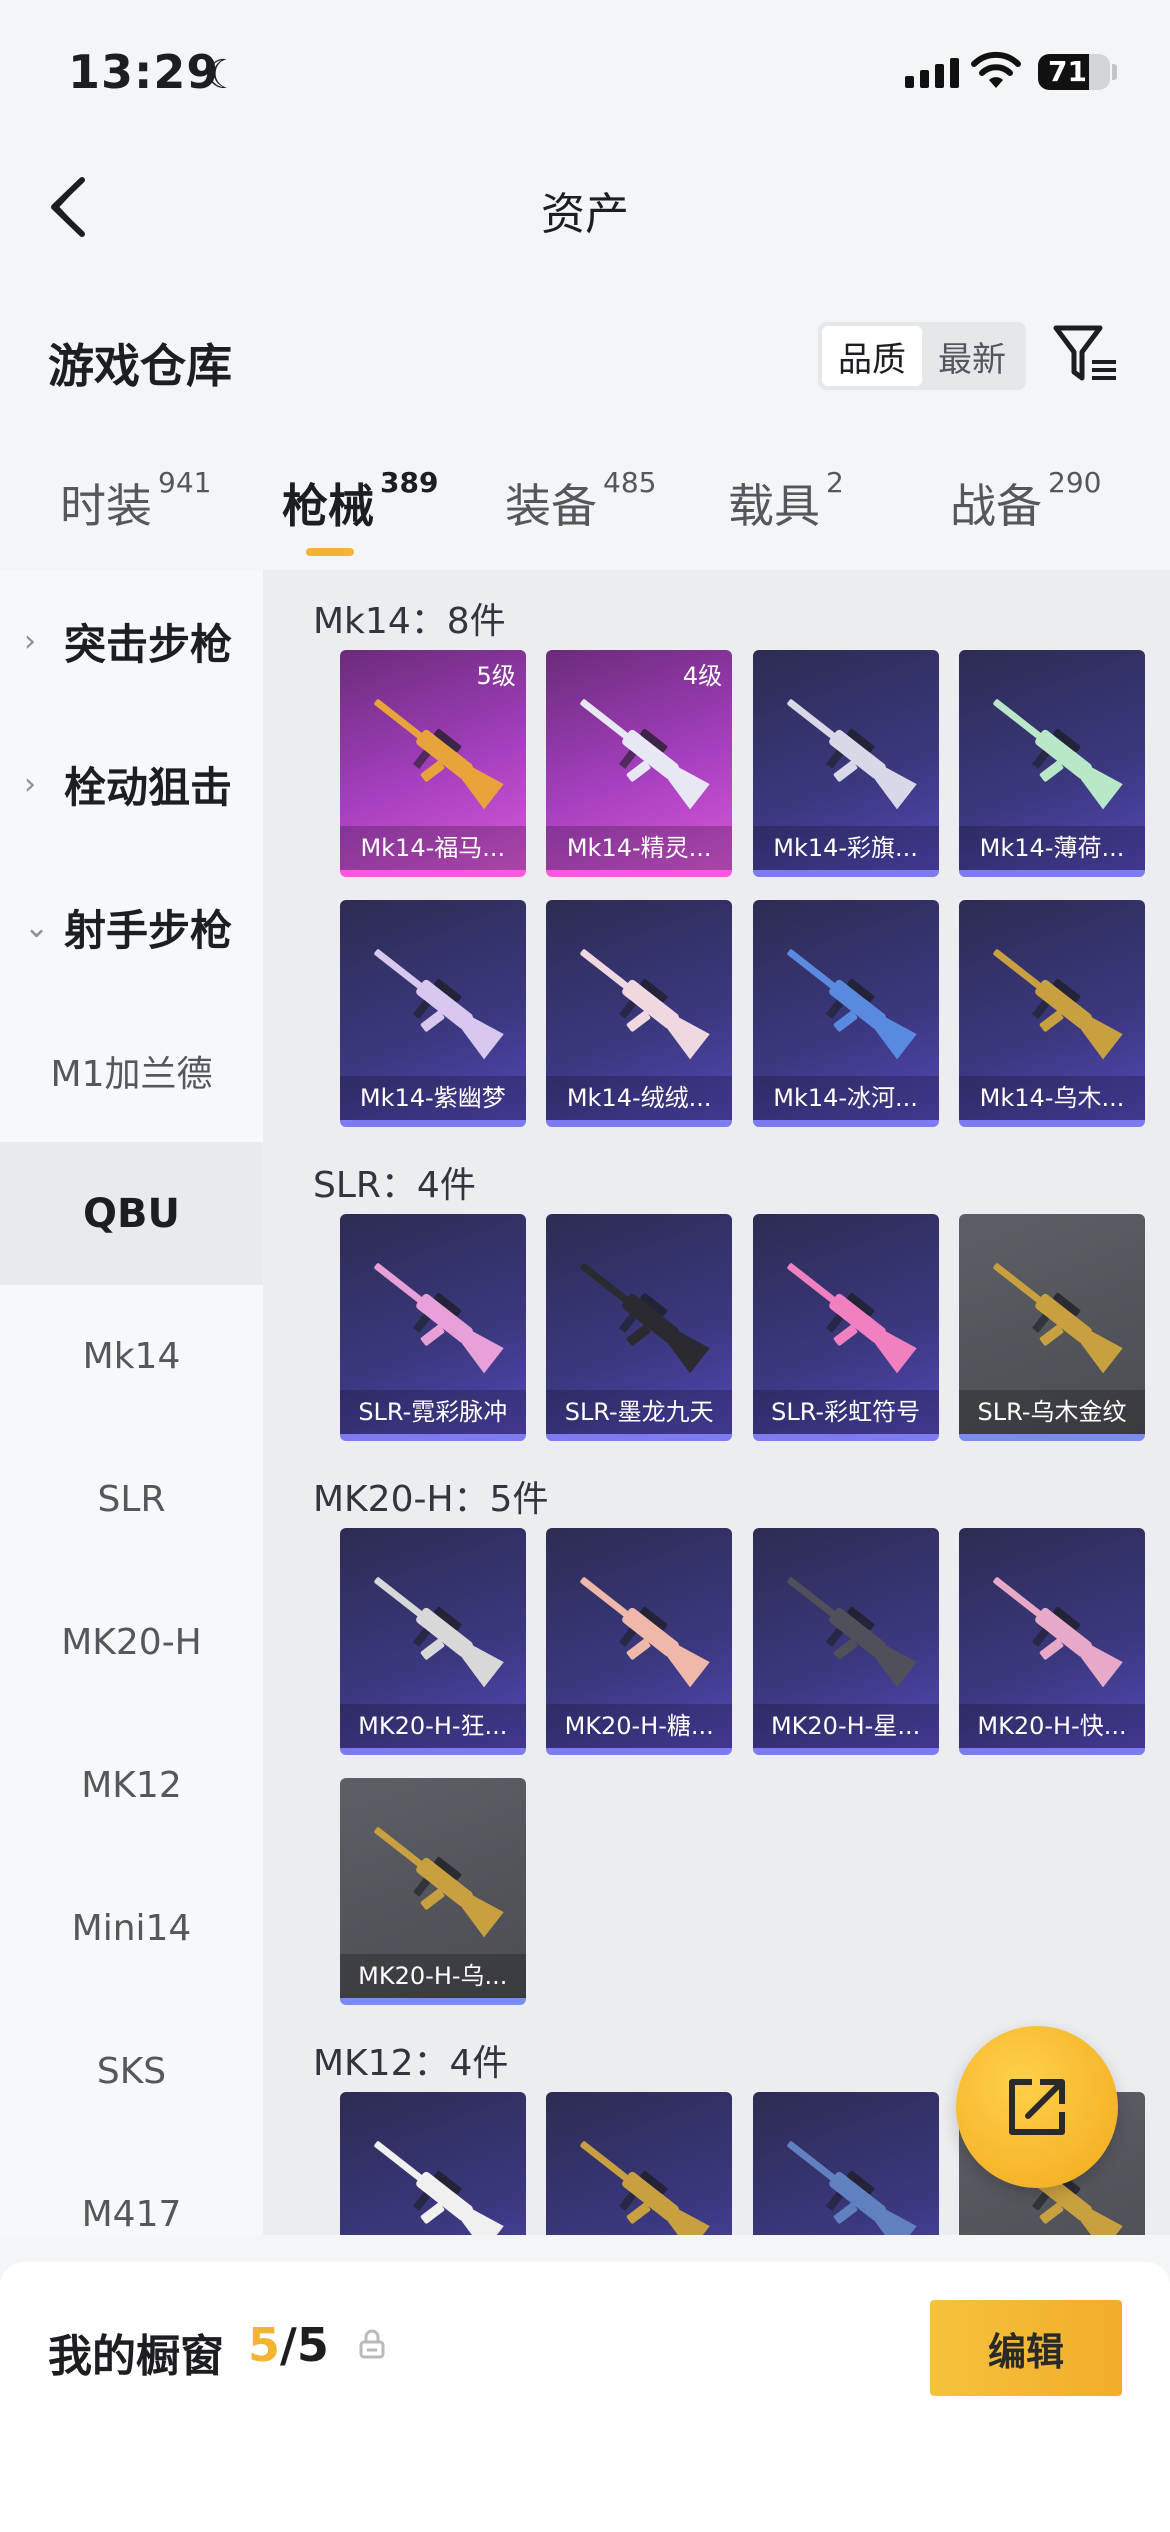 The image size is (1170, 2532). Describe the element at coordinates (1026, 2348) in the screenshot. I see `edit-button: 编辑` at that location.